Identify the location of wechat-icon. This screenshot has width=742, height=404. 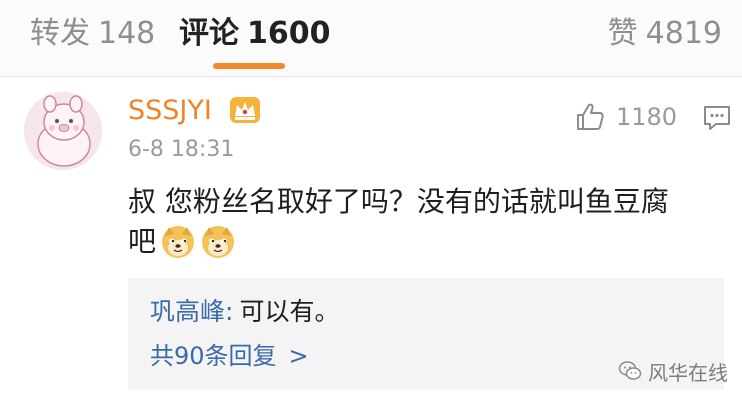
(630, 370).